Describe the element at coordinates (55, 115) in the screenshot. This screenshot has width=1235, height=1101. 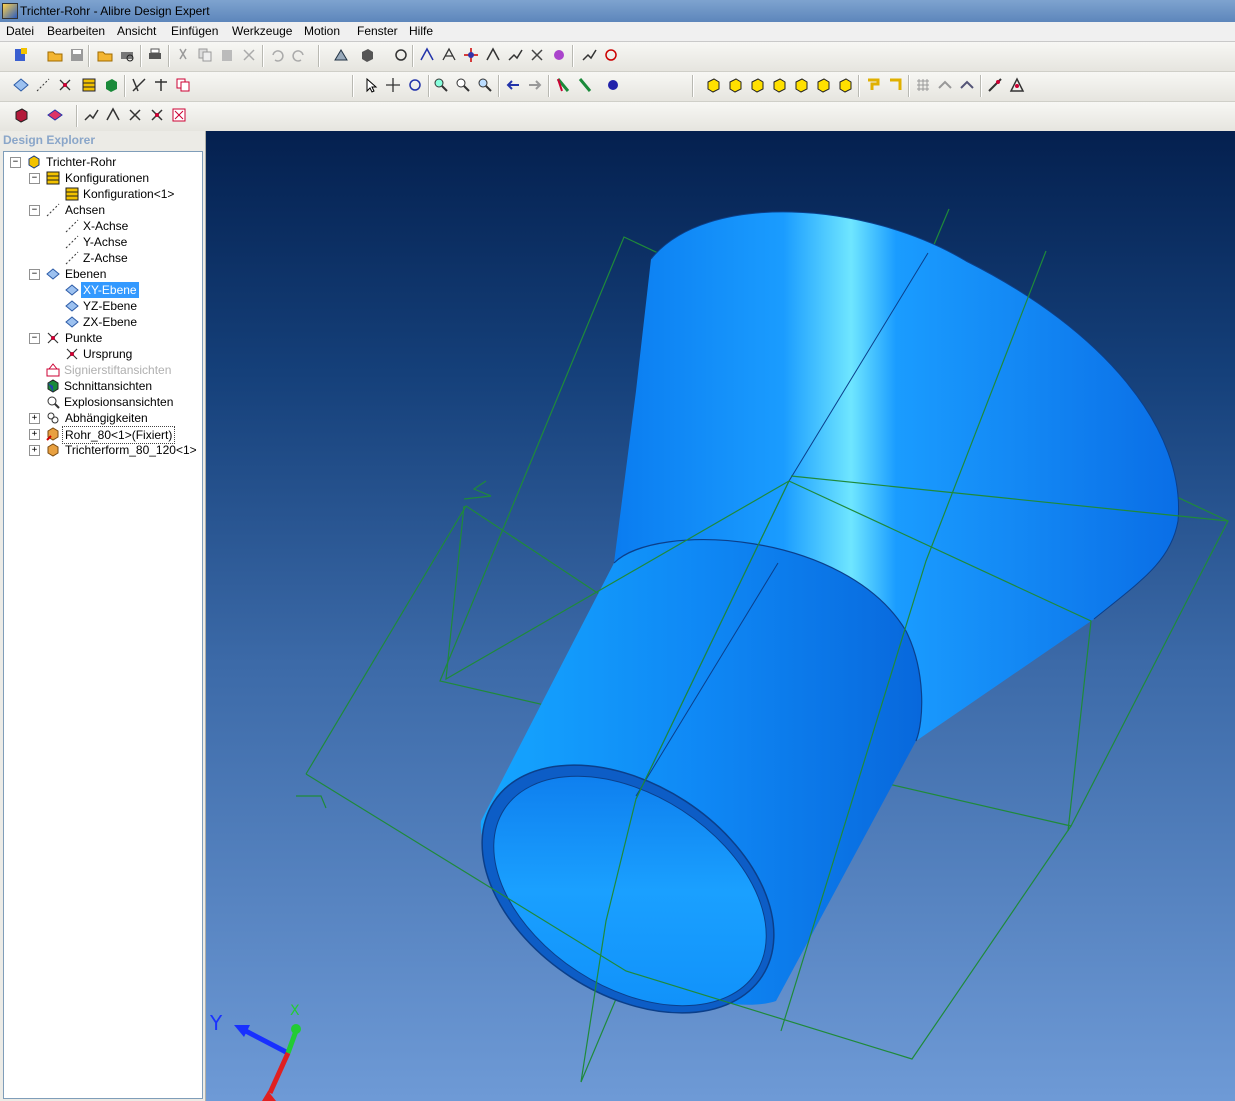
I see `shading-icon` at that location.